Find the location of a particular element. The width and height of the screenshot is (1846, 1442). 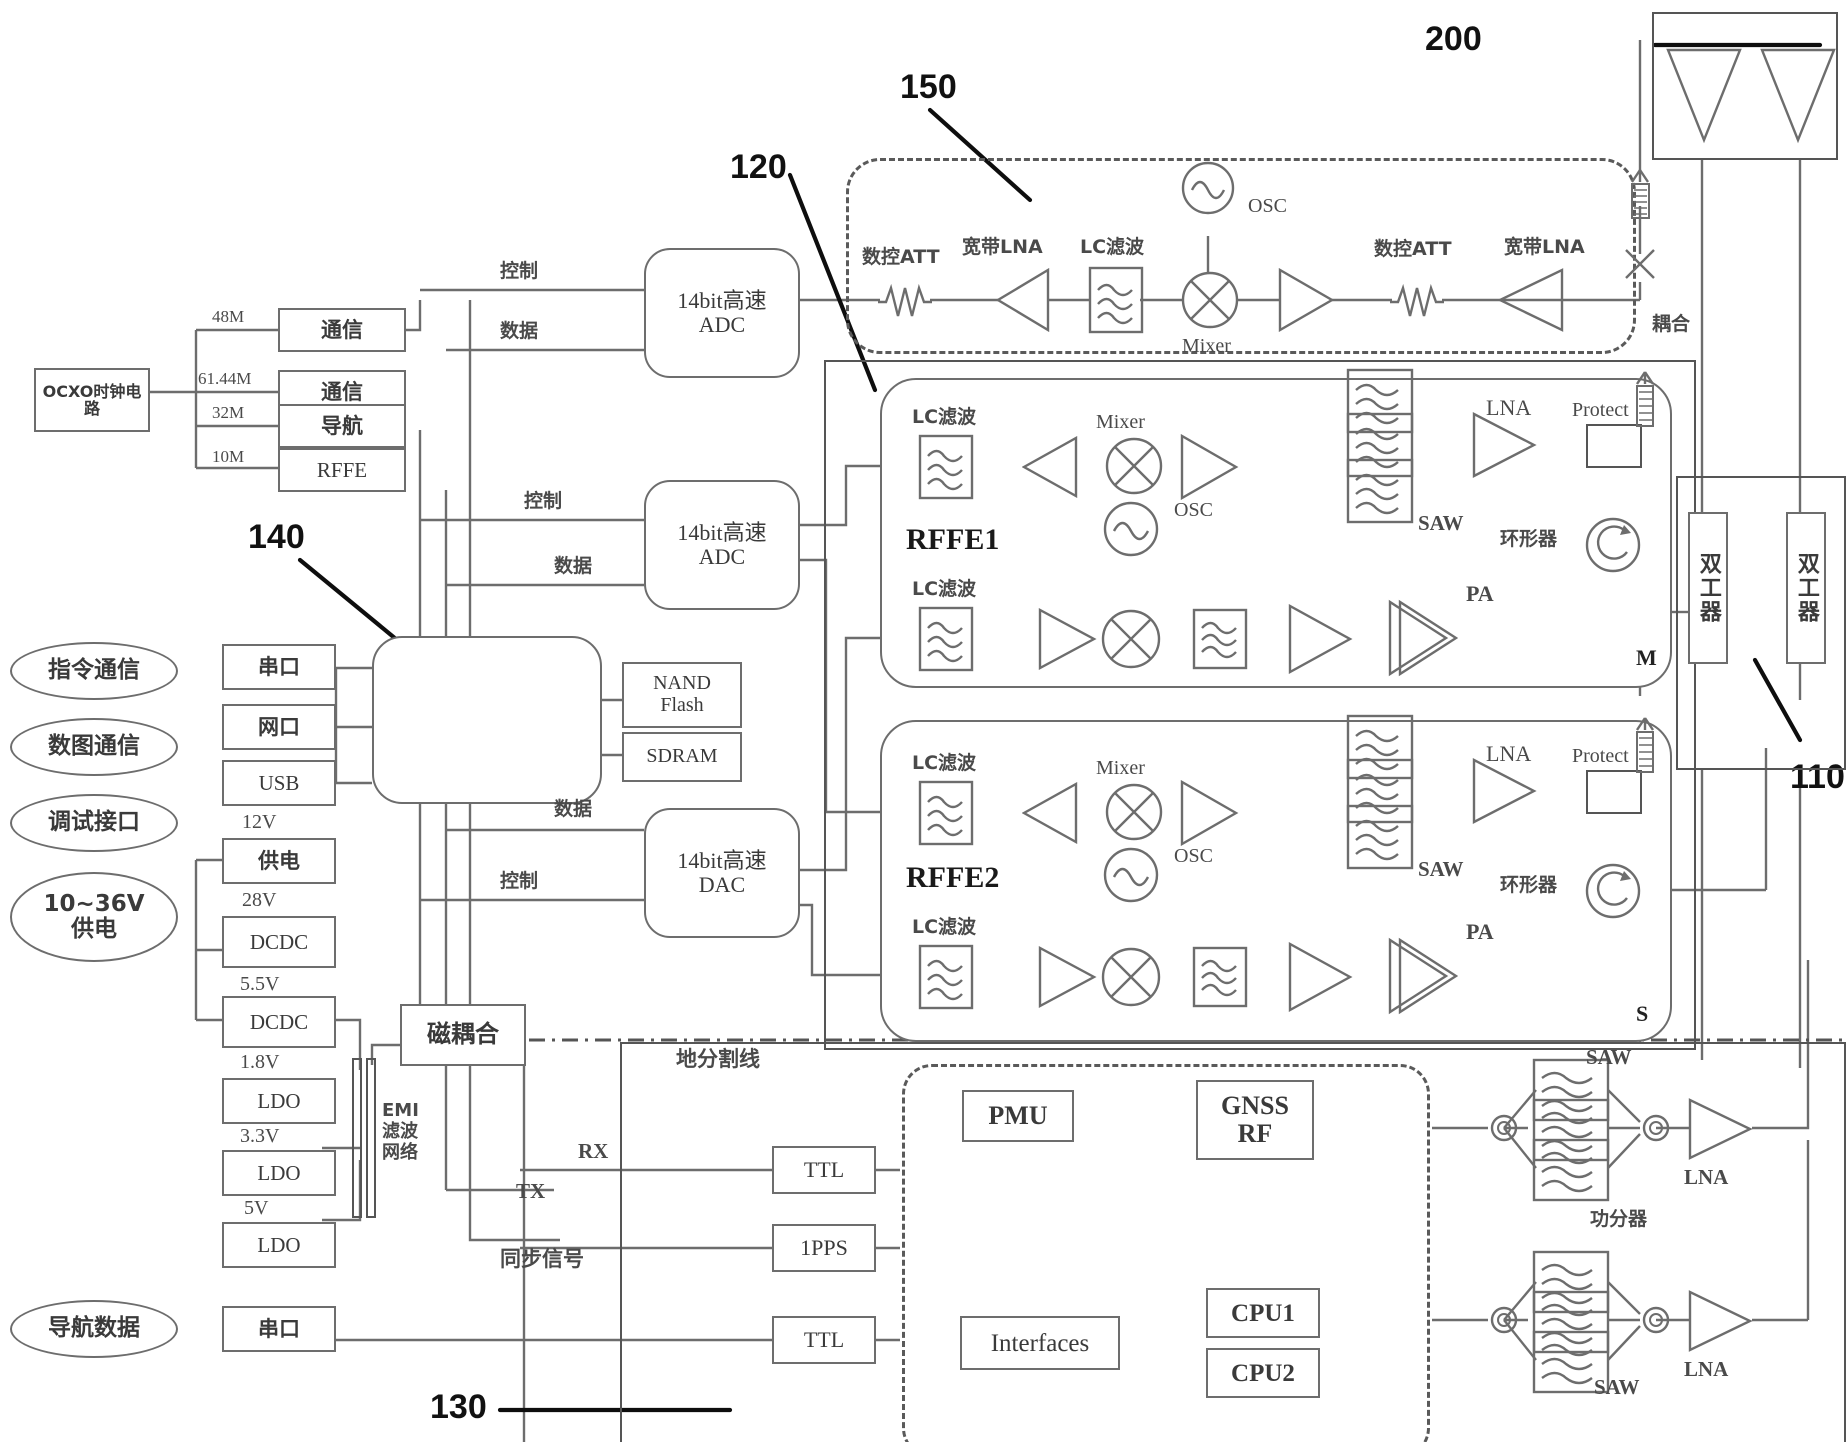

ref-120: 120 is located at coordinates (758, 167).